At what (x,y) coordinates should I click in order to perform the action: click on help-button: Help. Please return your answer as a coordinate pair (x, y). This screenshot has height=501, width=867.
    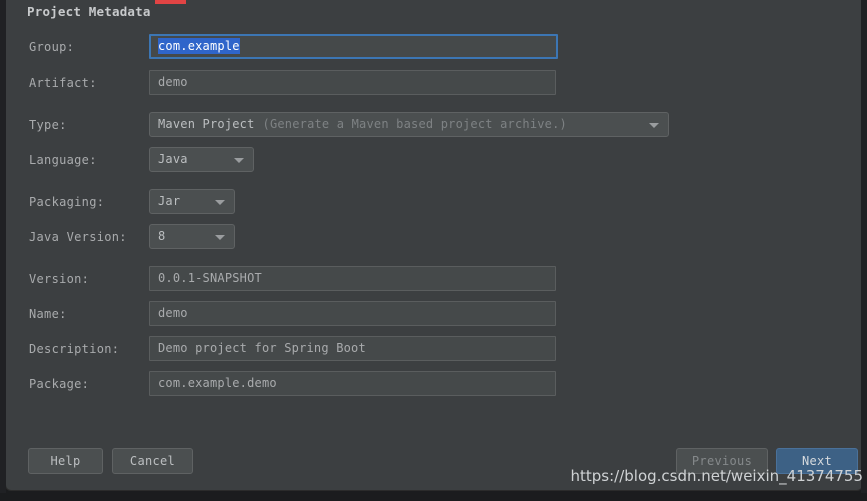
    Looking at the image, I should click on (65, 461).